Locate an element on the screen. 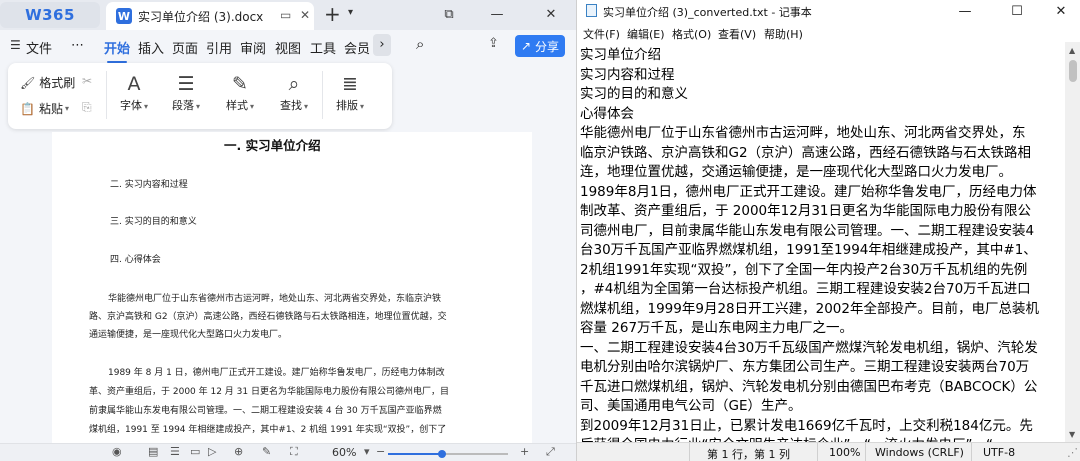  maximize-icon: ☐ is located at coordinates (1017, 11).